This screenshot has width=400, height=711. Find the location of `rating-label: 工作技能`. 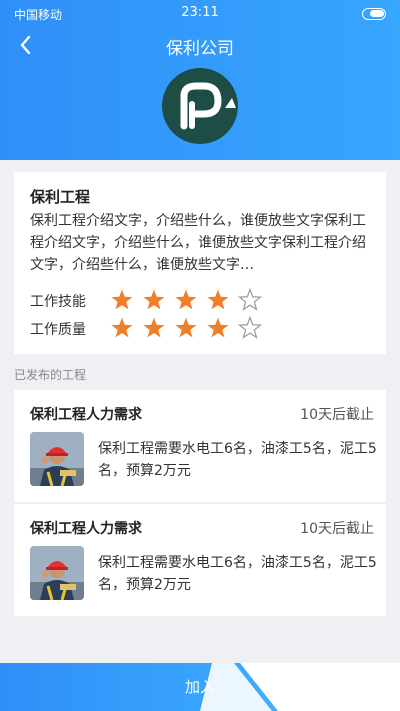

rating-label: 工作技能 is located at coordinates (58, 302).